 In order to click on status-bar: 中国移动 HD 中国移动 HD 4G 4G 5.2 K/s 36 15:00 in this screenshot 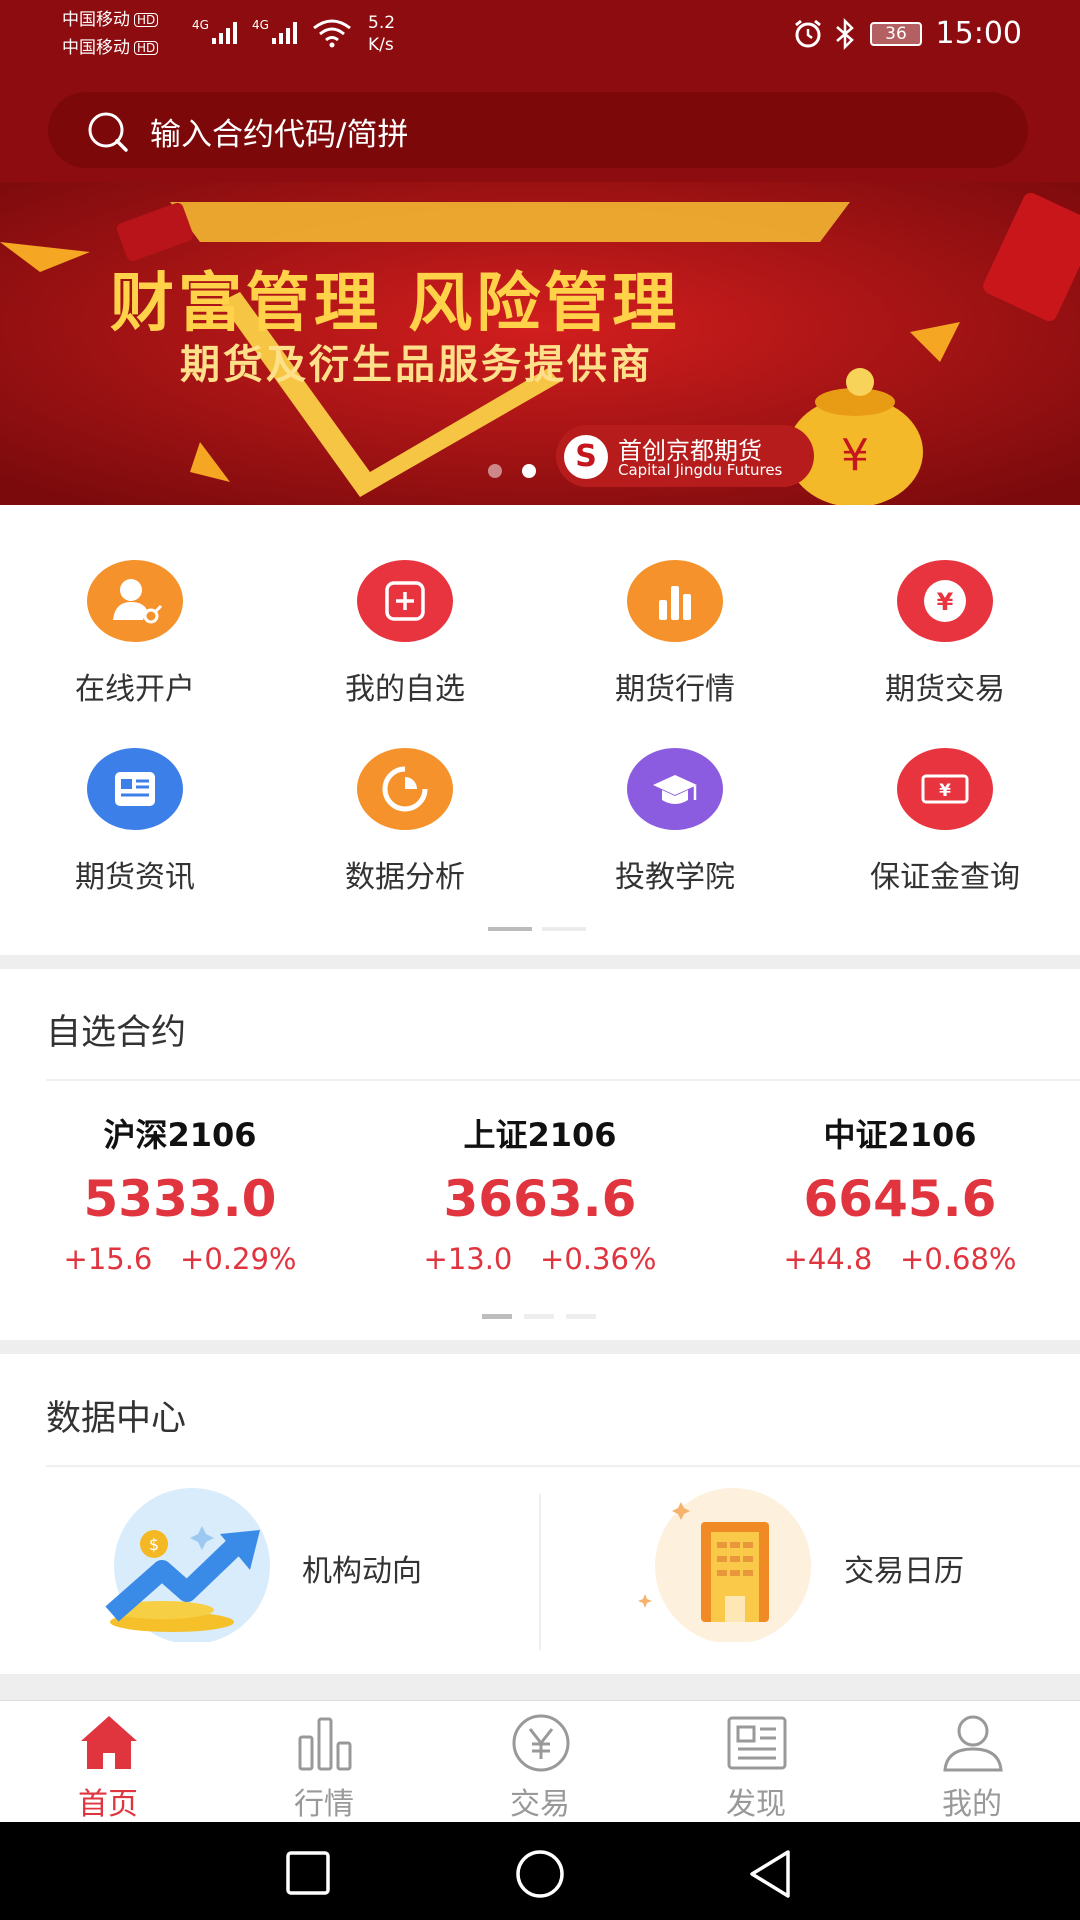, I will do `click(540, 35)`.